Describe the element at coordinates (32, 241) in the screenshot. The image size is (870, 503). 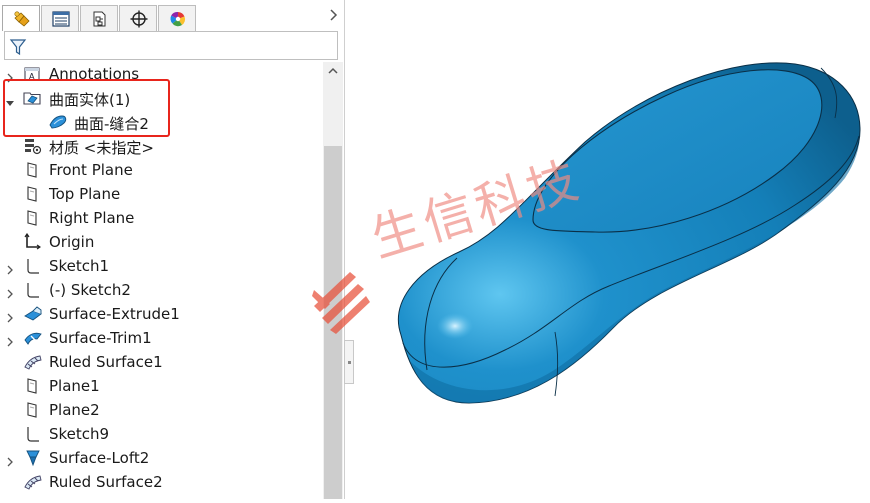
I see `origin-icon` at that location.